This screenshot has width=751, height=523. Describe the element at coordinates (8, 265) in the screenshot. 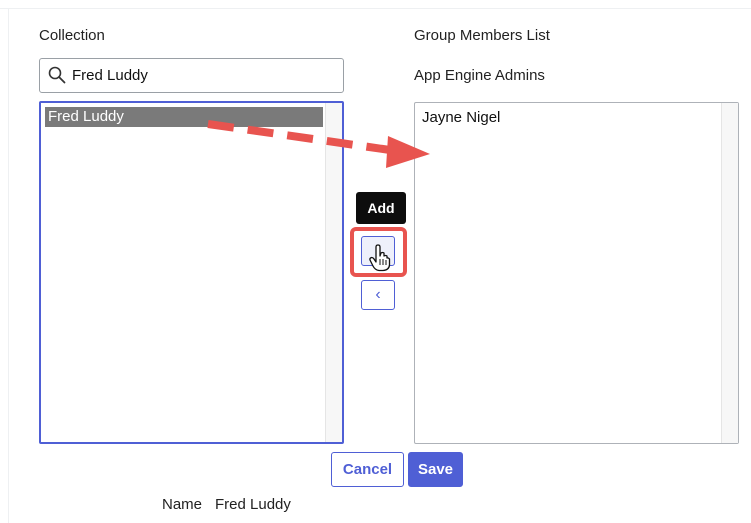

I see `left-divider` at that location.